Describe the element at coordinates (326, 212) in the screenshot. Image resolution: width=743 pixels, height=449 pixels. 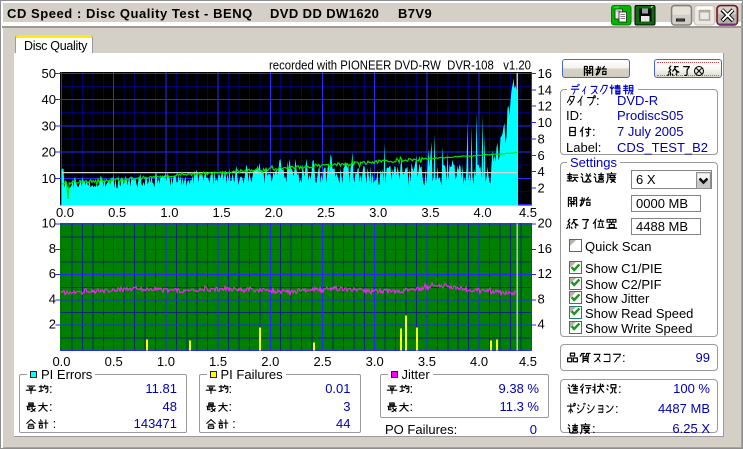
I see `svg-text: 2.5` at that location.